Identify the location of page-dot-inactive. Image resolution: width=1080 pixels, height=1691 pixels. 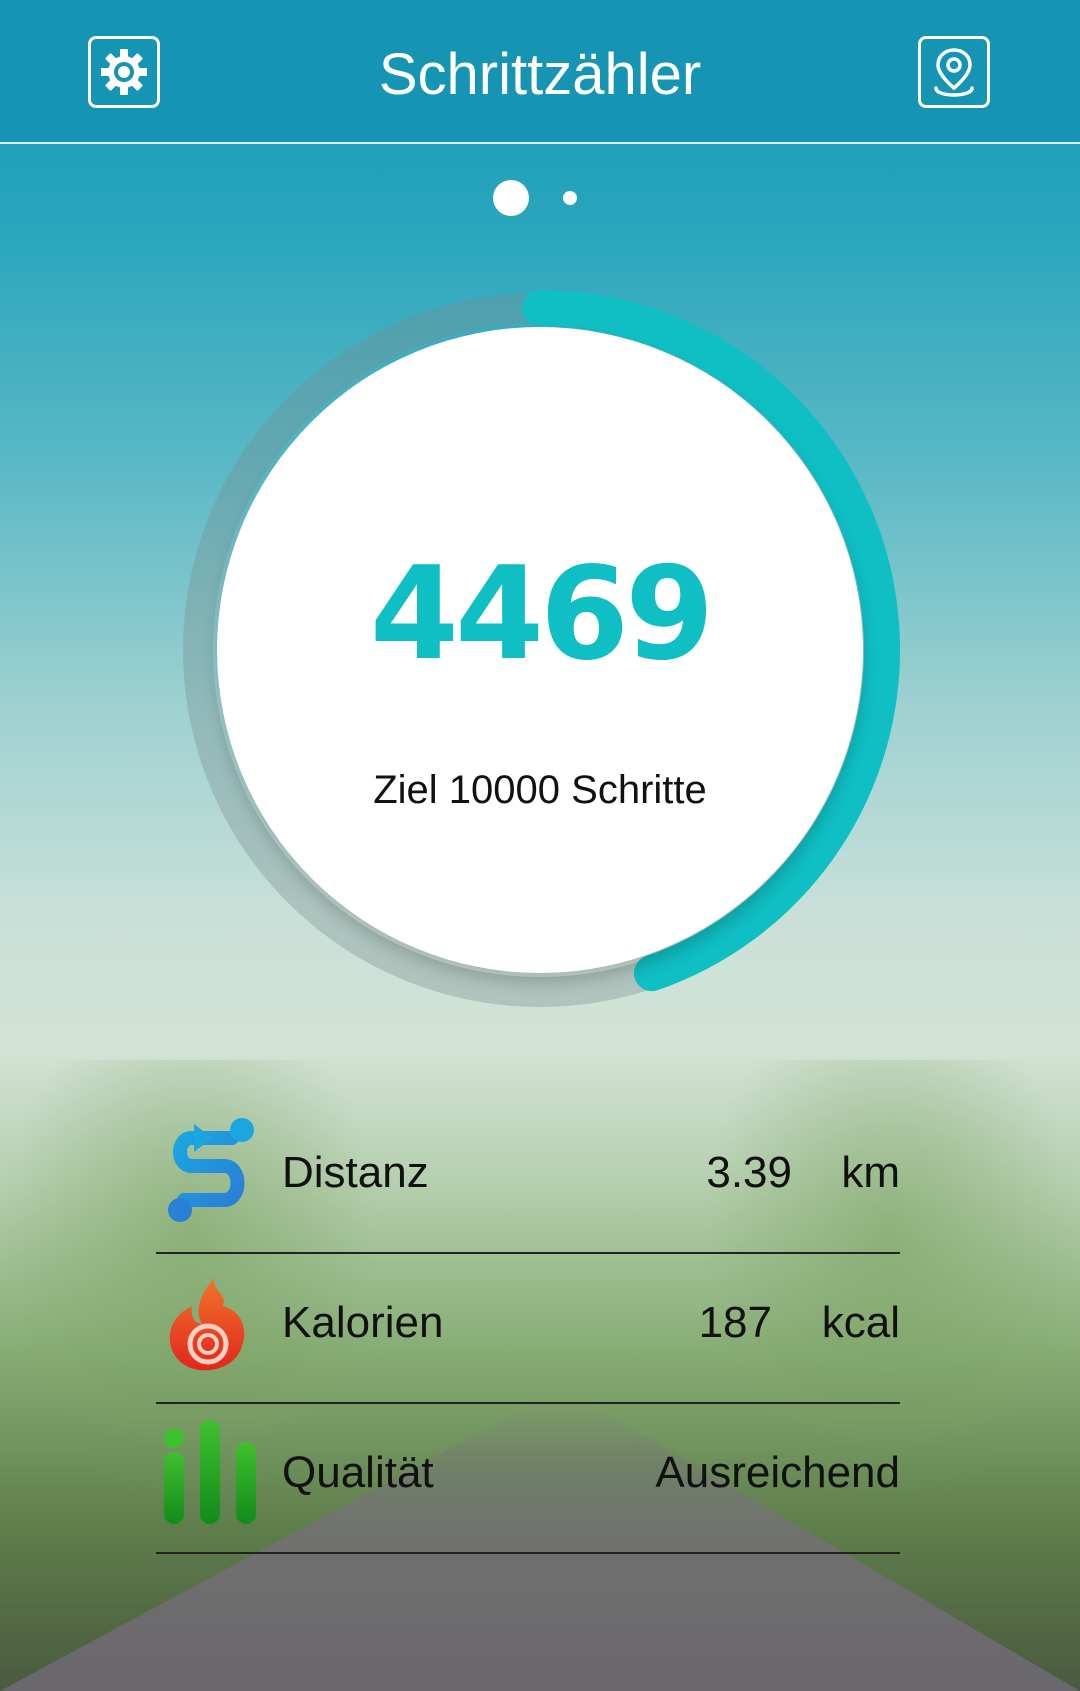
(570, 198).